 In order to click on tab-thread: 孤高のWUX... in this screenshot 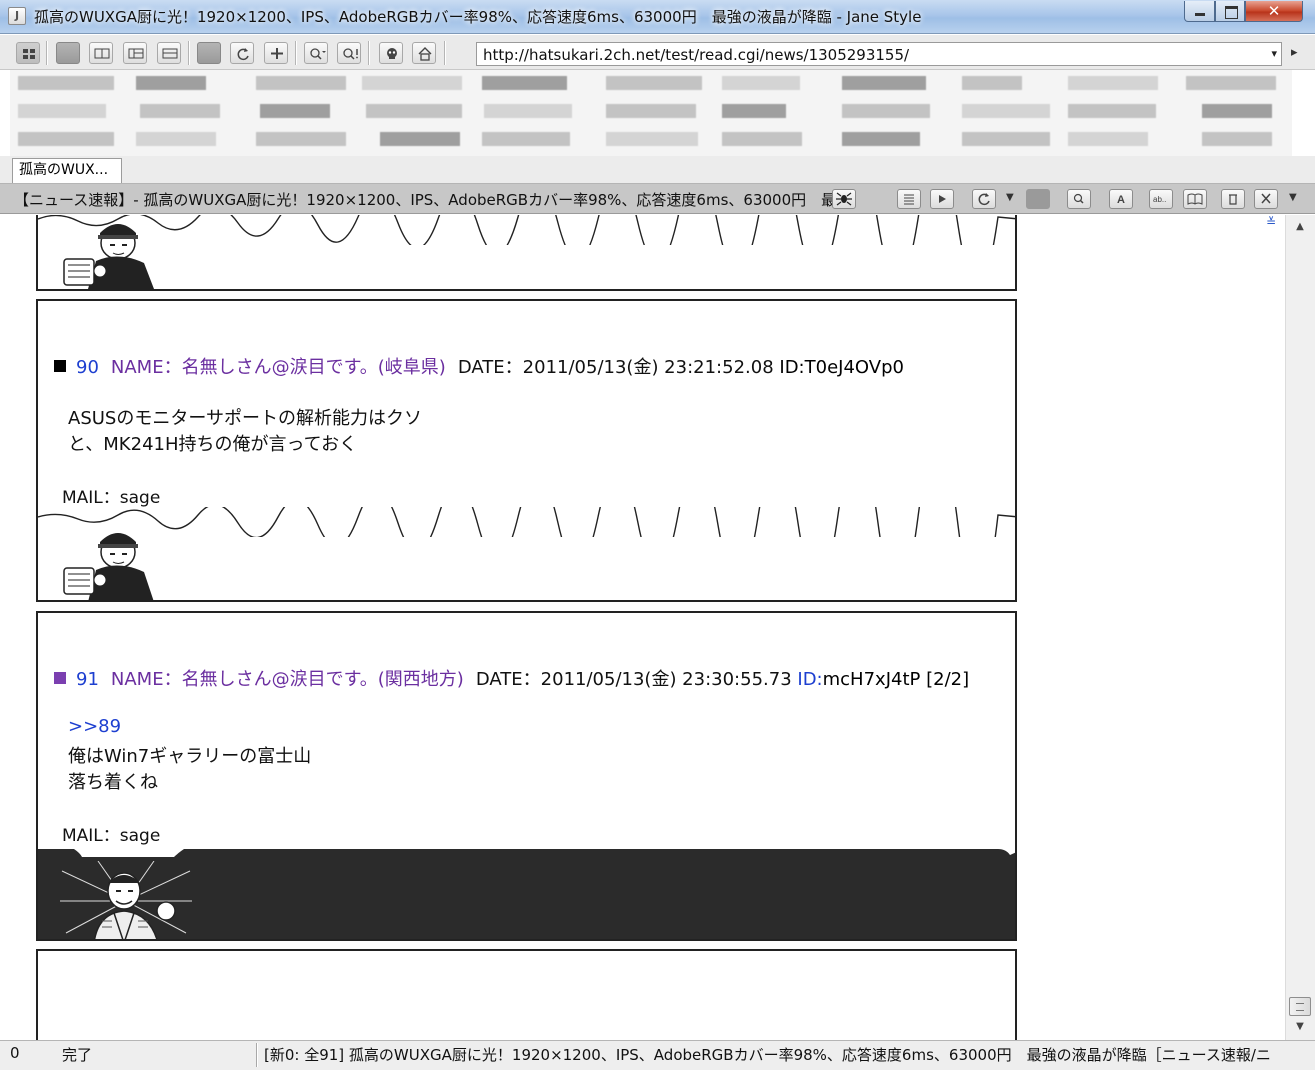, I will do `click(67, 170)`.